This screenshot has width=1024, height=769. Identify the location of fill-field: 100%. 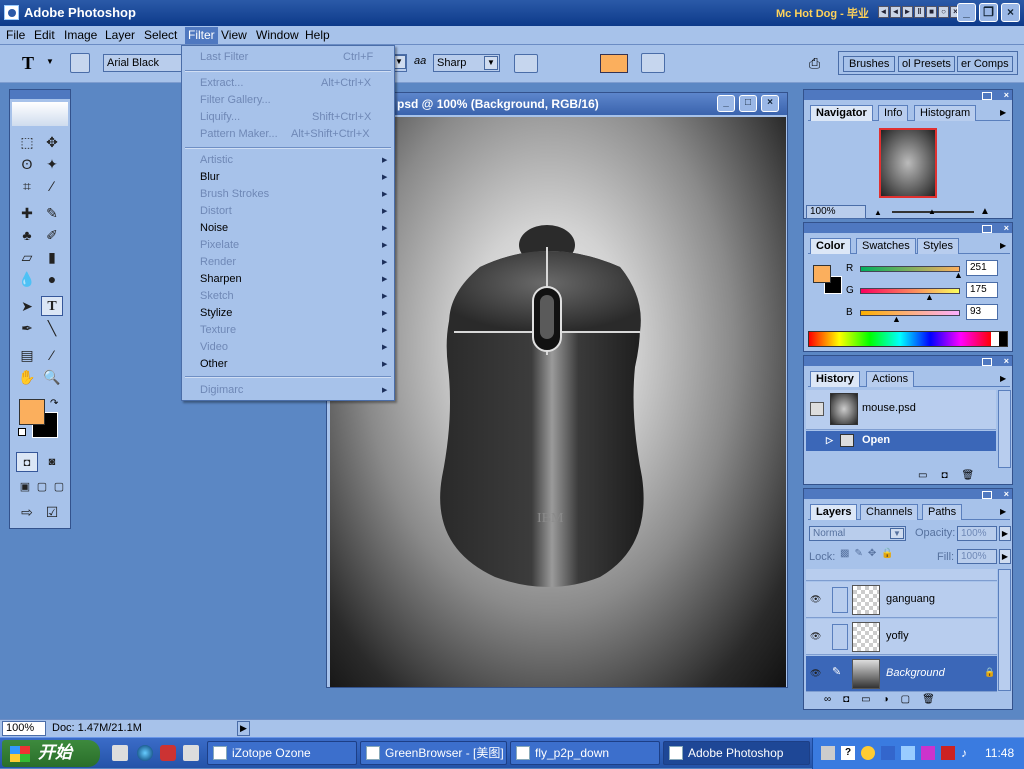
(977, 556).